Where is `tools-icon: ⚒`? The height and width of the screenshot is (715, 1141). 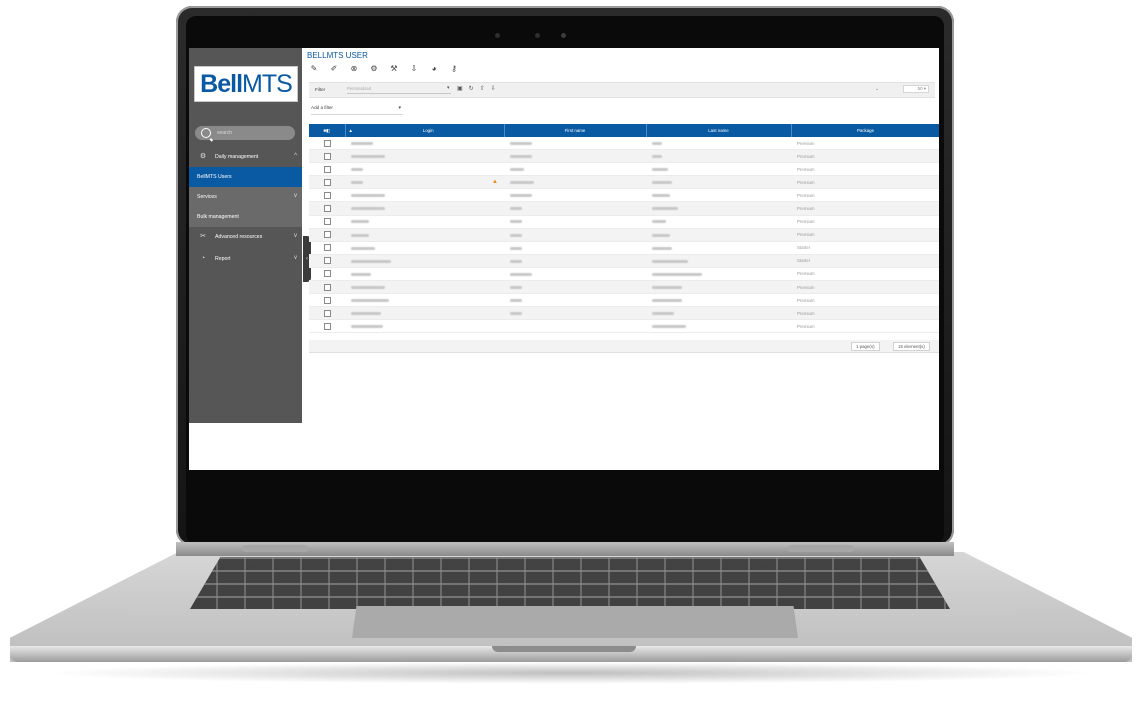 tools-icon: ⚒ is located at coordinates (394, 69).